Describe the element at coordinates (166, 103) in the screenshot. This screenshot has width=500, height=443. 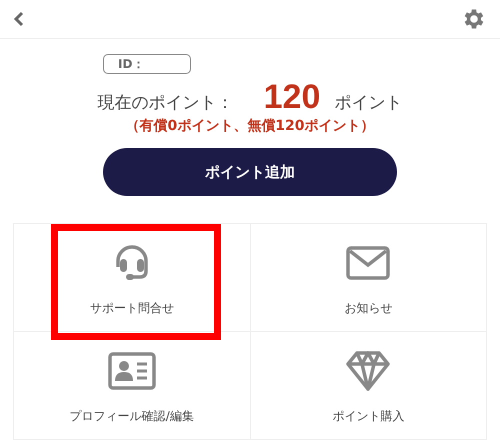
I see `points-label: 現在のポイント：` at that location.